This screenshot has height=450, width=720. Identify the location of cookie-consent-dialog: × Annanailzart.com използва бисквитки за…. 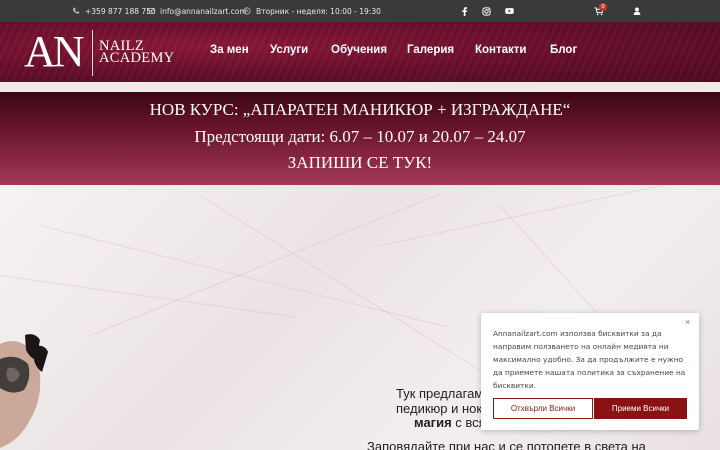
(590, 371).